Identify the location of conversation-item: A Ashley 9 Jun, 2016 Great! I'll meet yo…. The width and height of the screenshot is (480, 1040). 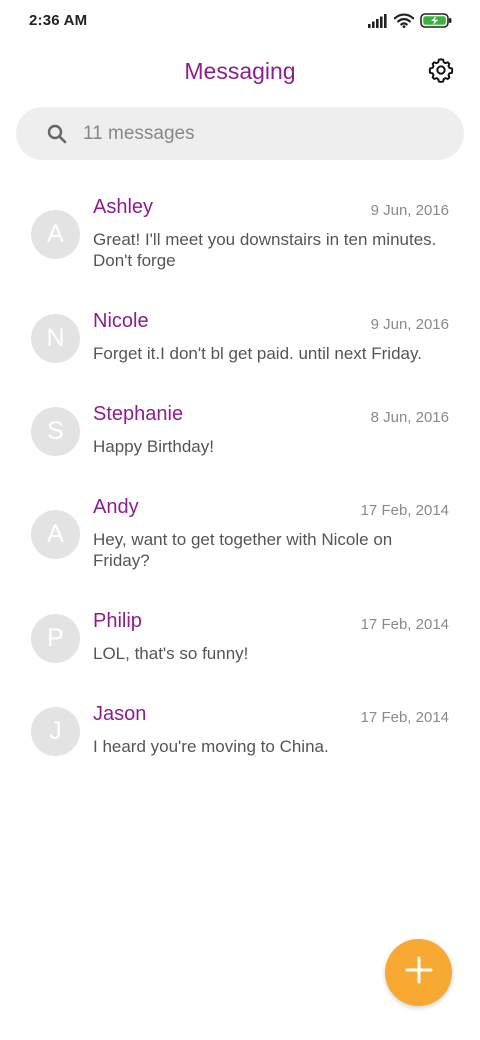
(240, 242).